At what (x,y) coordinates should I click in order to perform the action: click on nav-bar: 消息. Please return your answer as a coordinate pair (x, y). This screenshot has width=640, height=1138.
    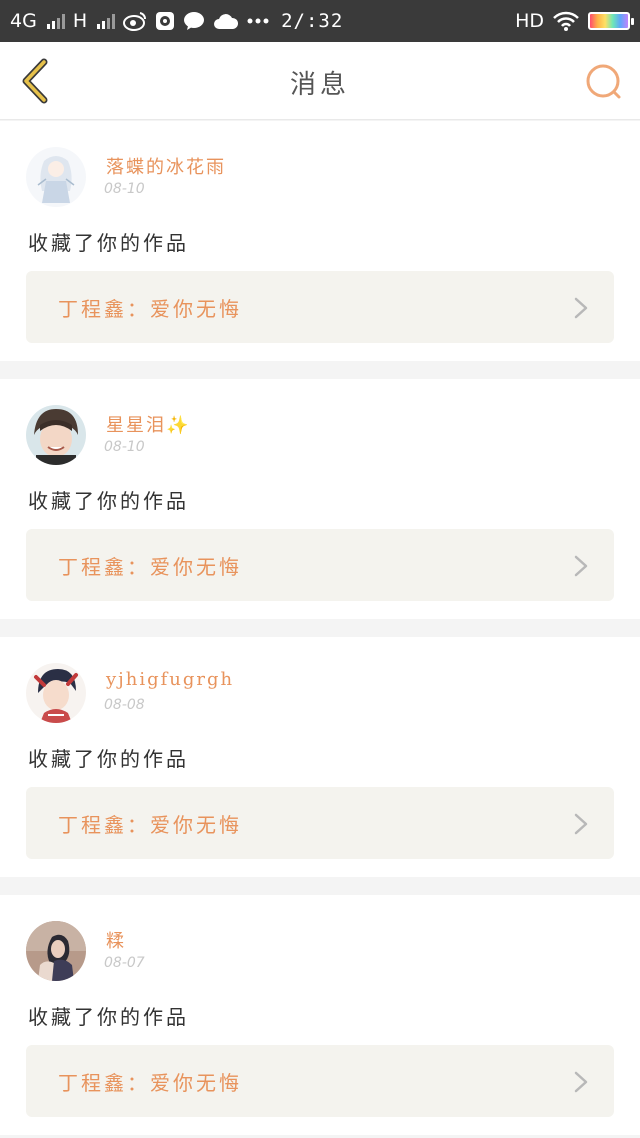
    Looking at the image, I should click on (320, 81).